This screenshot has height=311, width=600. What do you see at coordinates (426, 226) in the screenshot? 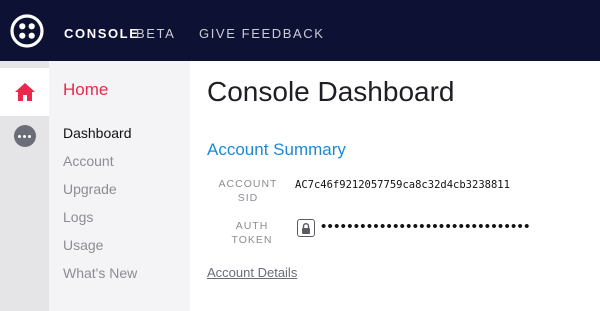
I see `auth-token-masked: ••••••••••••••••••••••••••••••••` at bounding box center [426, 226].